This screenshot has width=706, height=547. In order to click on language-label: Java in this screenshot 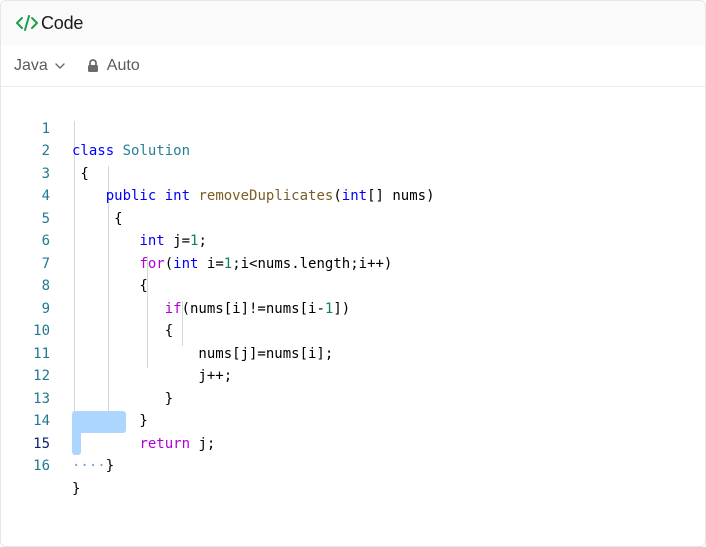, I will do `click(31, 65)`.